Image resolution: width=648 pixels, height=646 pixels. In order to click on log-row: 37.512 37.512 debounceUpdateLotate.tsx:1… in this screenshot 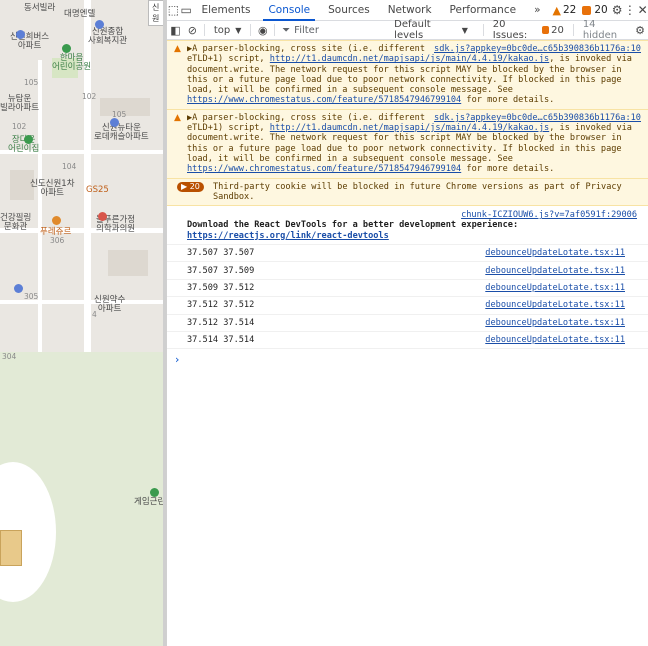, I will do `click(407, 306)`.